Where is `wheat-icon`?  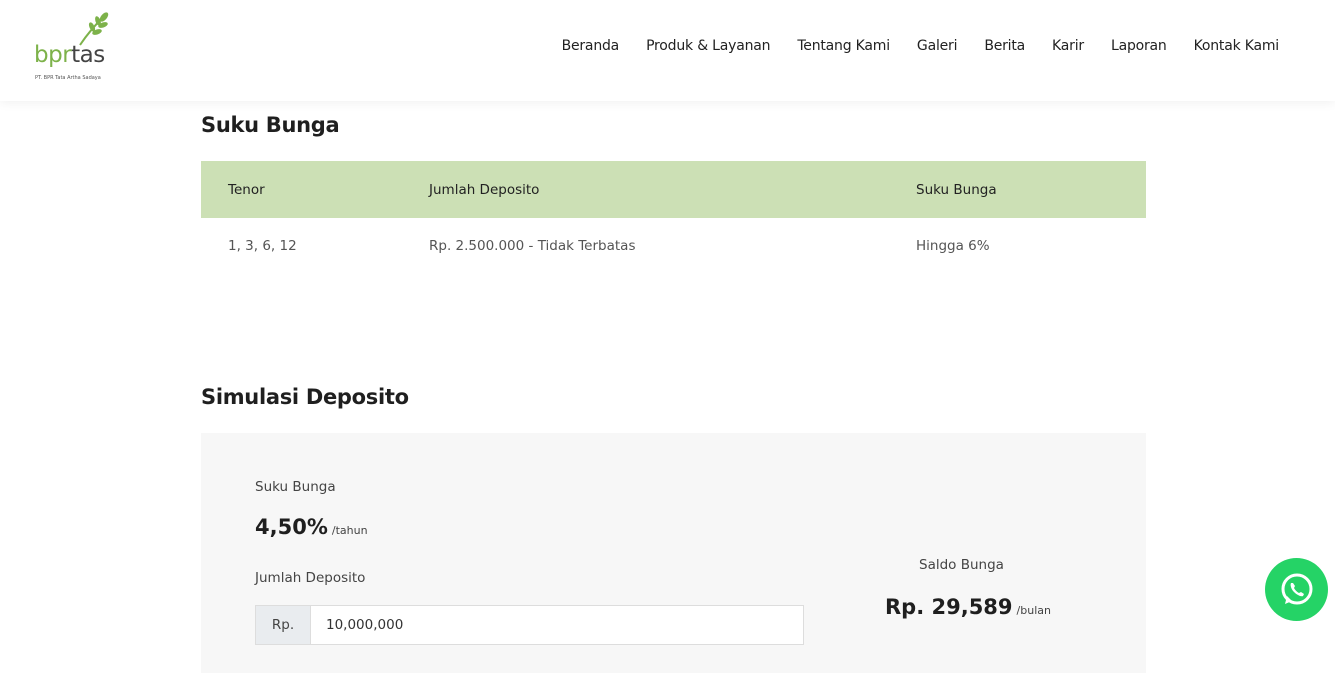
wheat-icon is located at coordinates (94, 29).